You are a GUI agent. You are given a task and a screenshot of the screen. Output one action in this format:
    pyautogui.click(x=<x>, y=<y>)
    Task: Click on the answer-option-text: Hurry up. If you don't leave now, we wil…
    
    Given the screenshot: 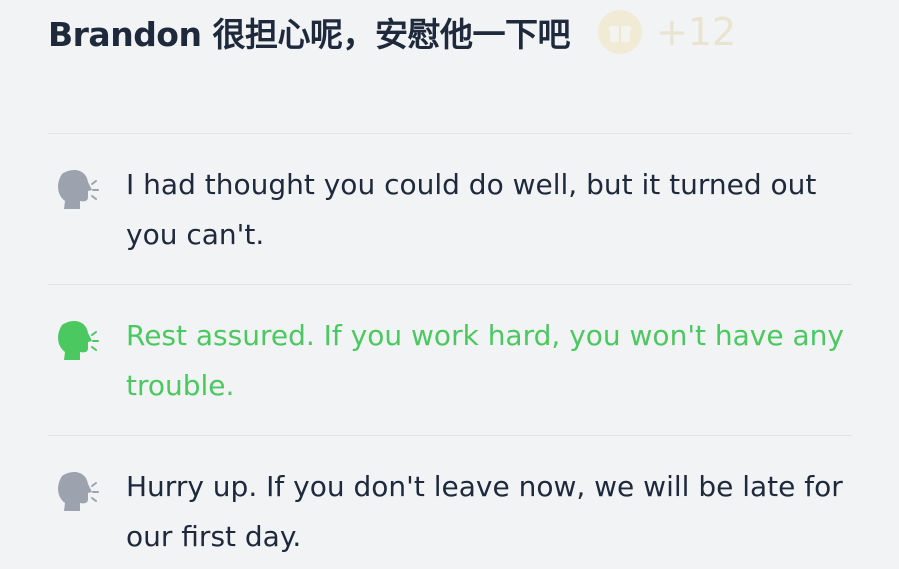 What is the action you would take?
    pyautogui.click(x=484, y=511)
    